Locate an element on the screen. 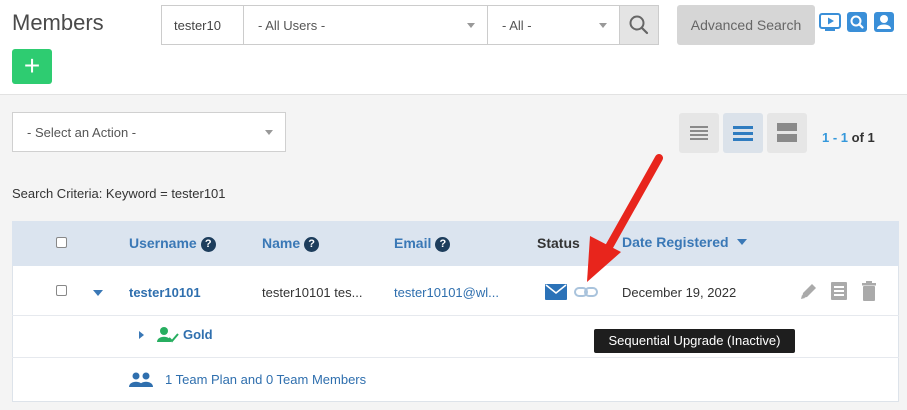  notes-icon is located at coordinates (839, 291).